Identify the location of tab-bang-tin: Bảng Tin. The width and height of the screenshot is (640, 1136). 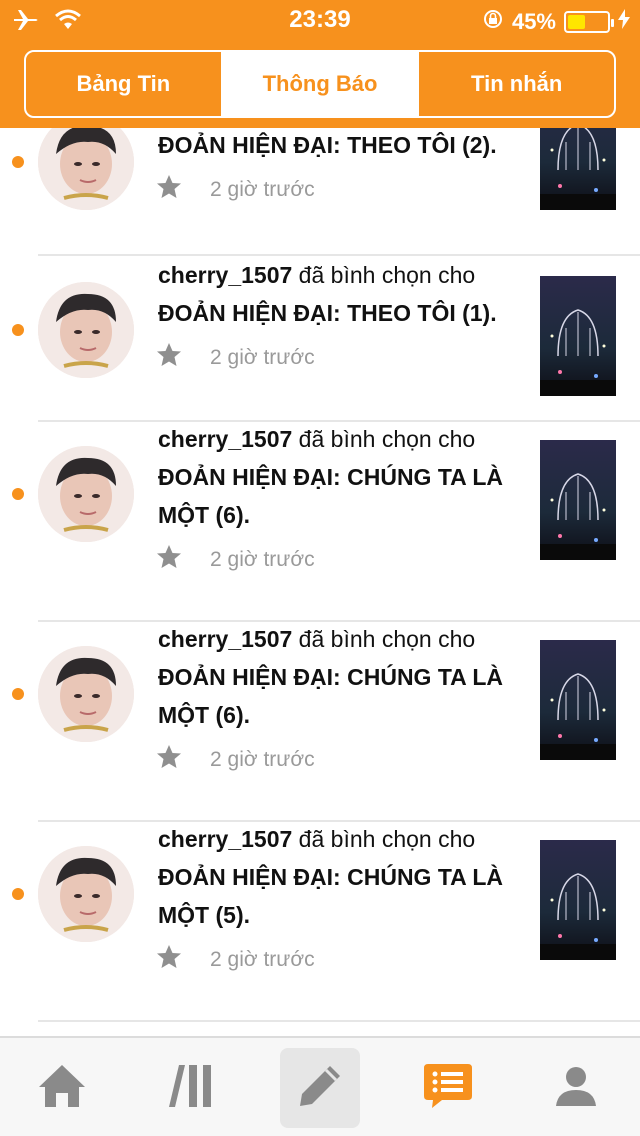
(124, 84).